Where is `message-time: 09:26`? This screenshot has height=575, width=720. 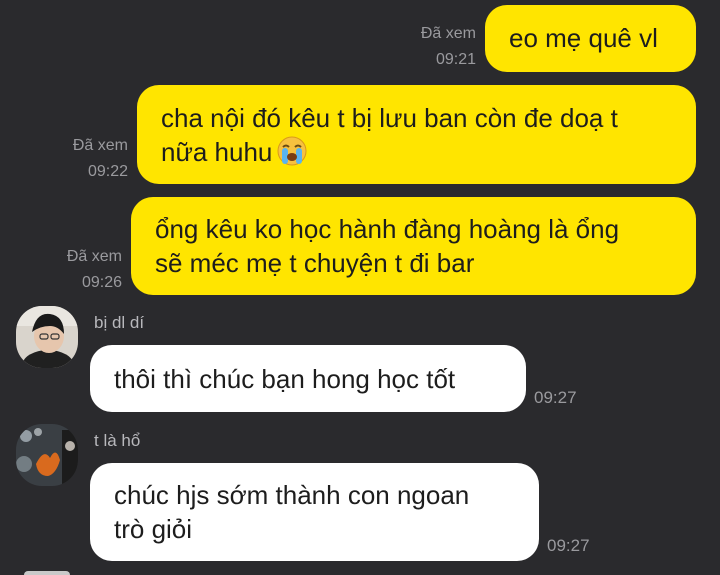
message-time: 09:26 is located at coordinates (101, 282).